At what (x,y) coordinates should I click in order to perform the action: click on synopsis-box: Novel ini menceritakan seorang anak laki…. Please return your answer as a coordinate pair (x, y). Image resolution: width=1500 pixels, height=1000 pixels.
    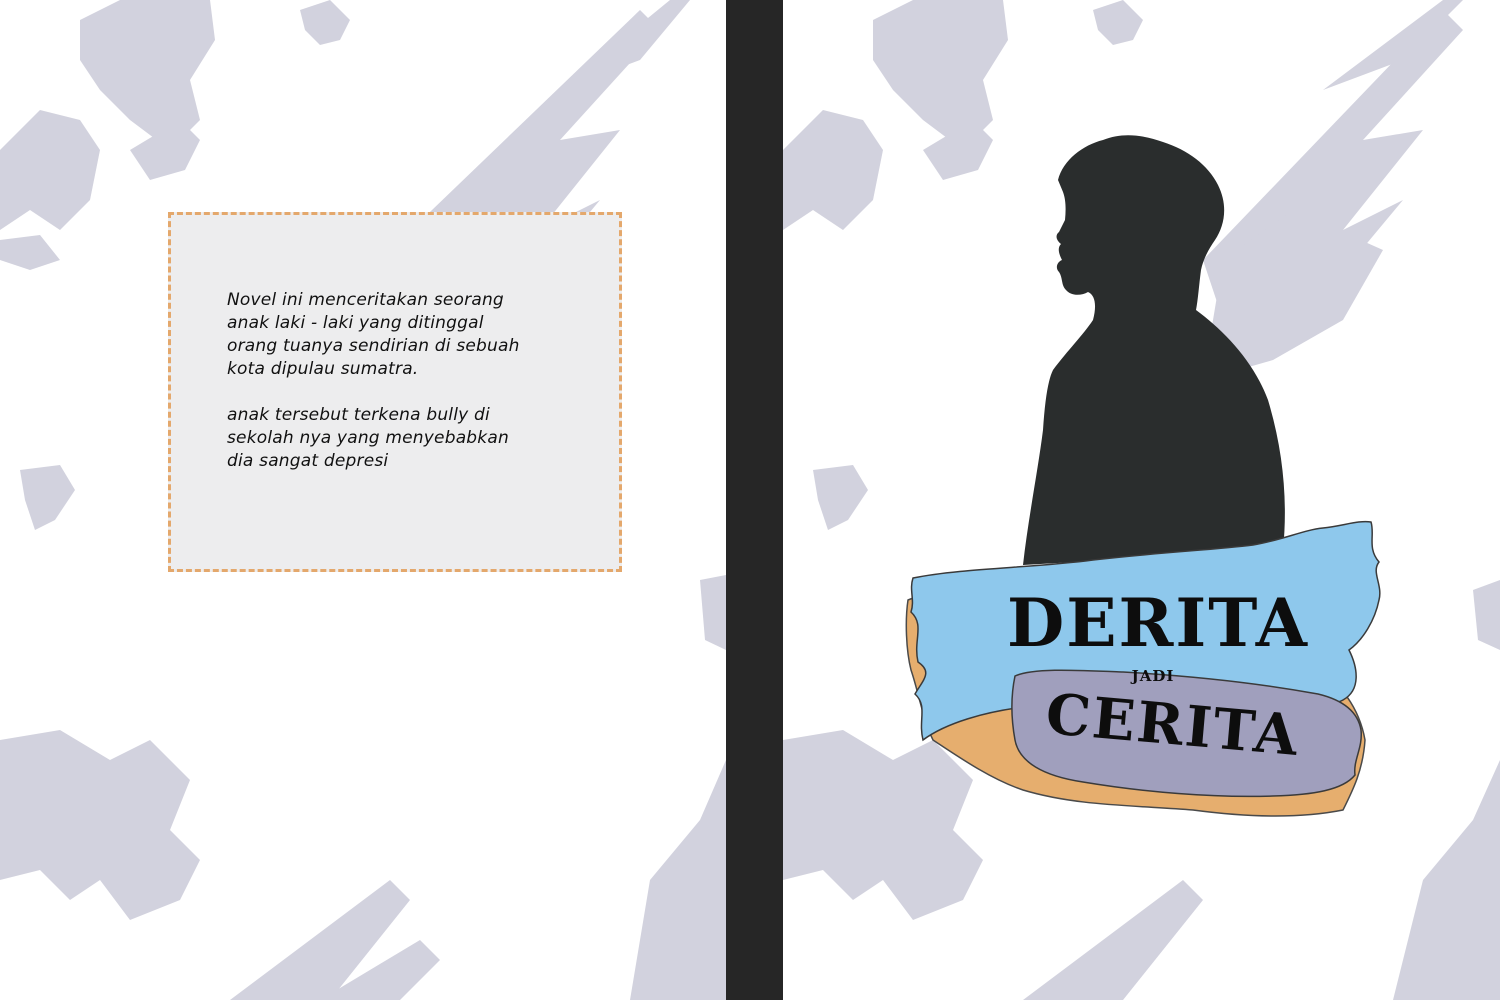
    Looking at the image, I should click on (395, 392).